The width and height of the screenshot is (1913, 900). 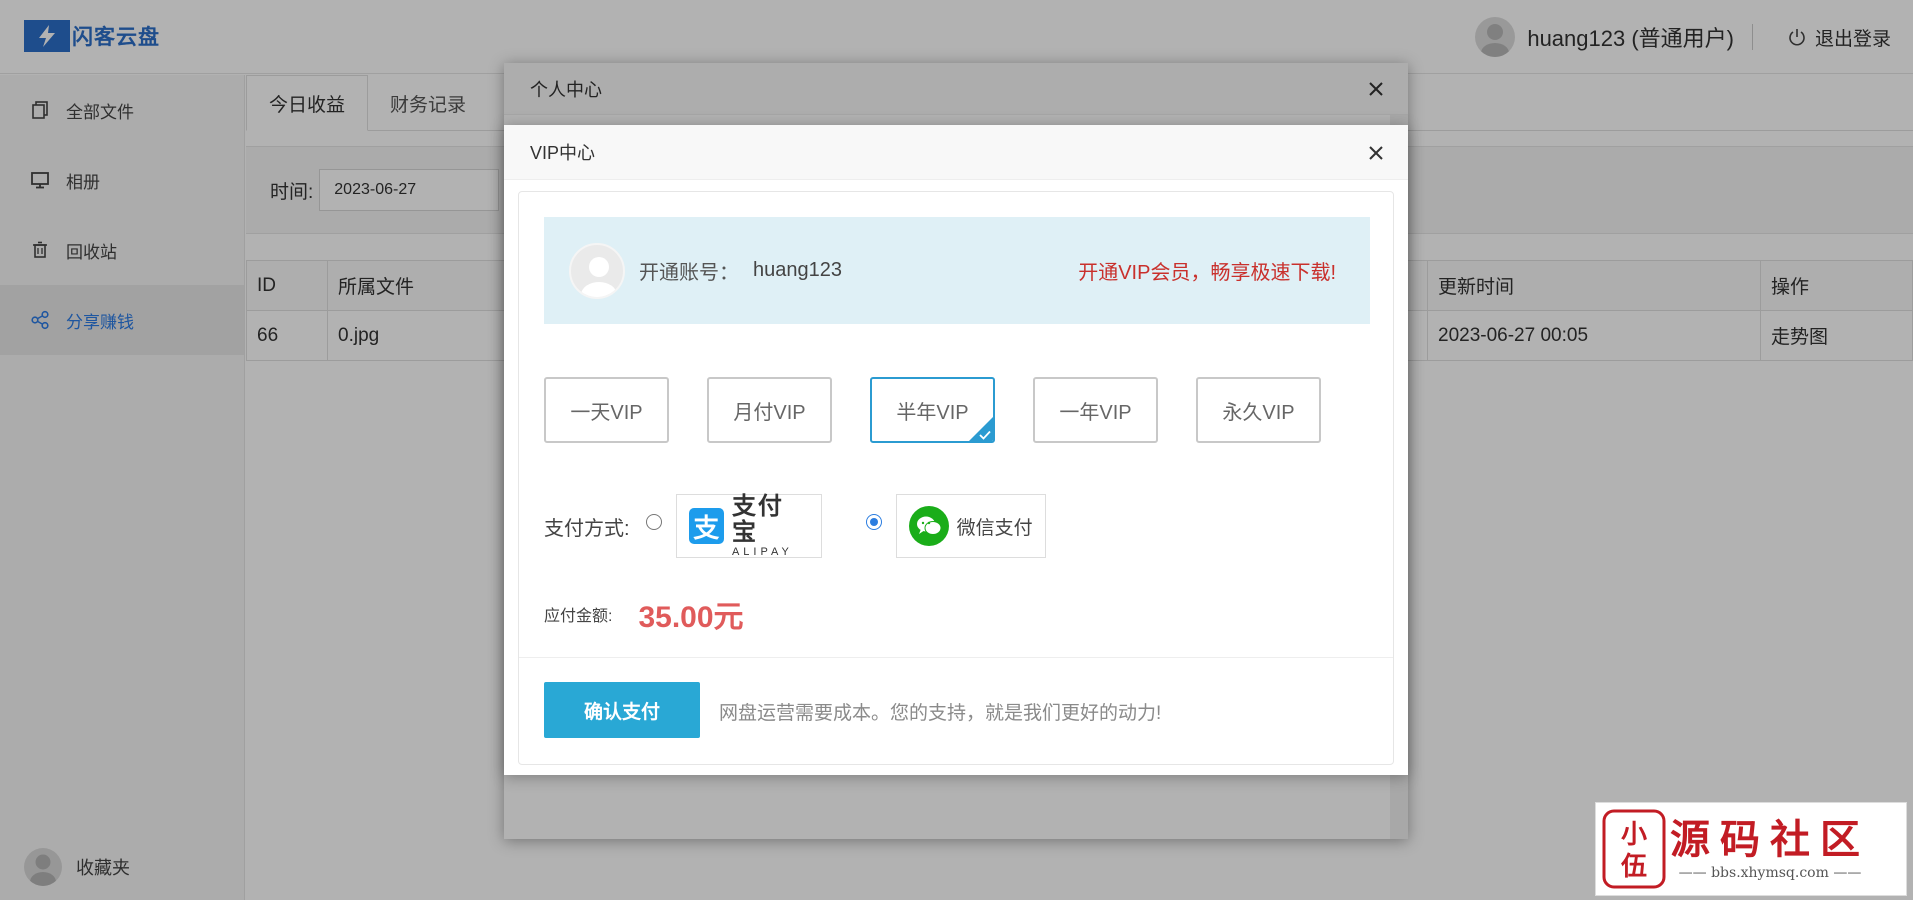 I want to click on plan-option-one-day: 一天VIP, so click(x=606, y=410).